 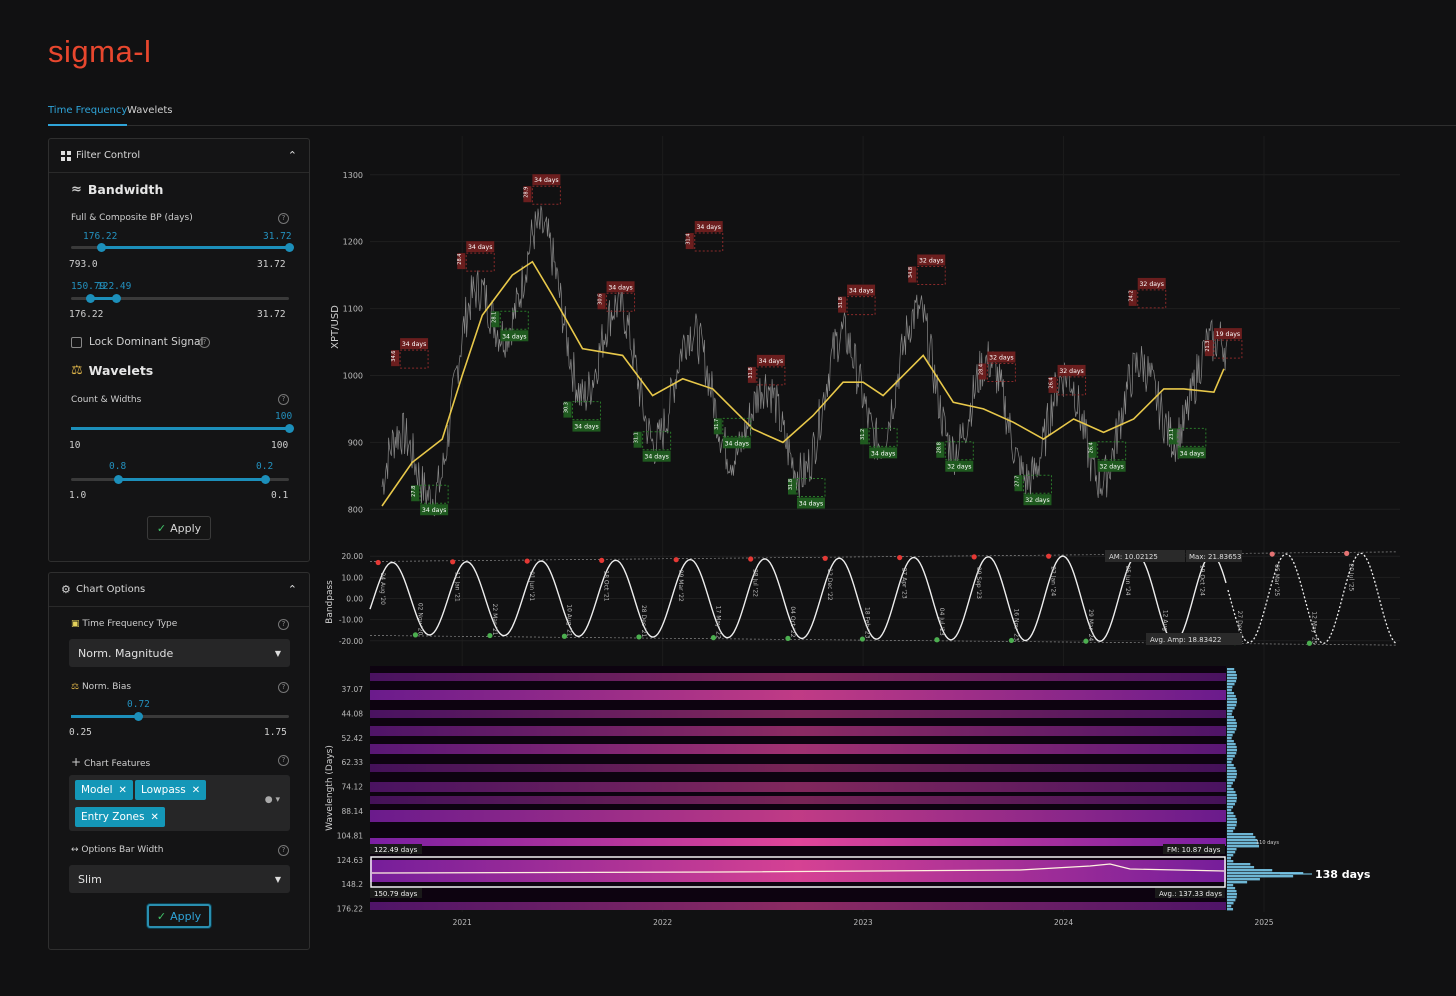 I want to click on width-high-handle, so click(x=265, y=479).